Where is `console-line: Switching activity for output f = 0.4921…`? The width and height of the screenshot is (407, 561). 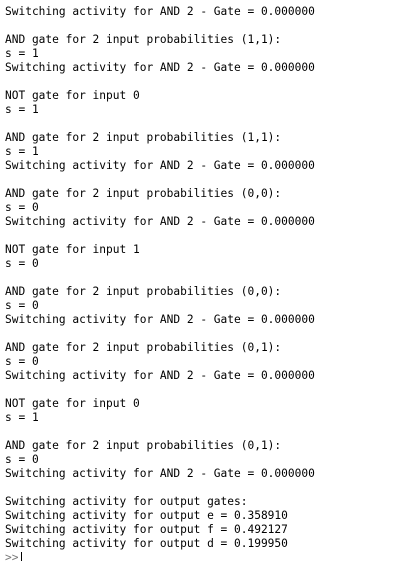 console-line: Switching activity for output f = 0.4921… is located at coordinates (146, 529).